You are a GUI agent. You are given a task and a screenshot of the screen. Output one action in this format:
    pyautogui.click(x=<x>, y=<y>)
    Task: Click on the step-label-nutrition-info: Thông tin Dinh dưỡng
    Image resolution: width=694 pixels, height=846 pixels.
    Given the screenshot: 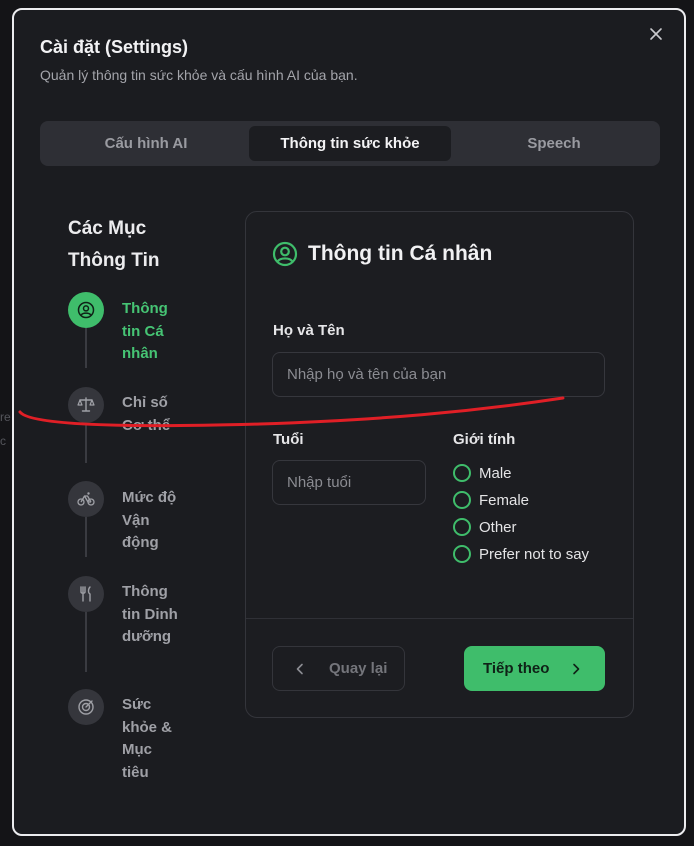 What is the action you would take?
    pyautogui.click(x=152, y=615)
    